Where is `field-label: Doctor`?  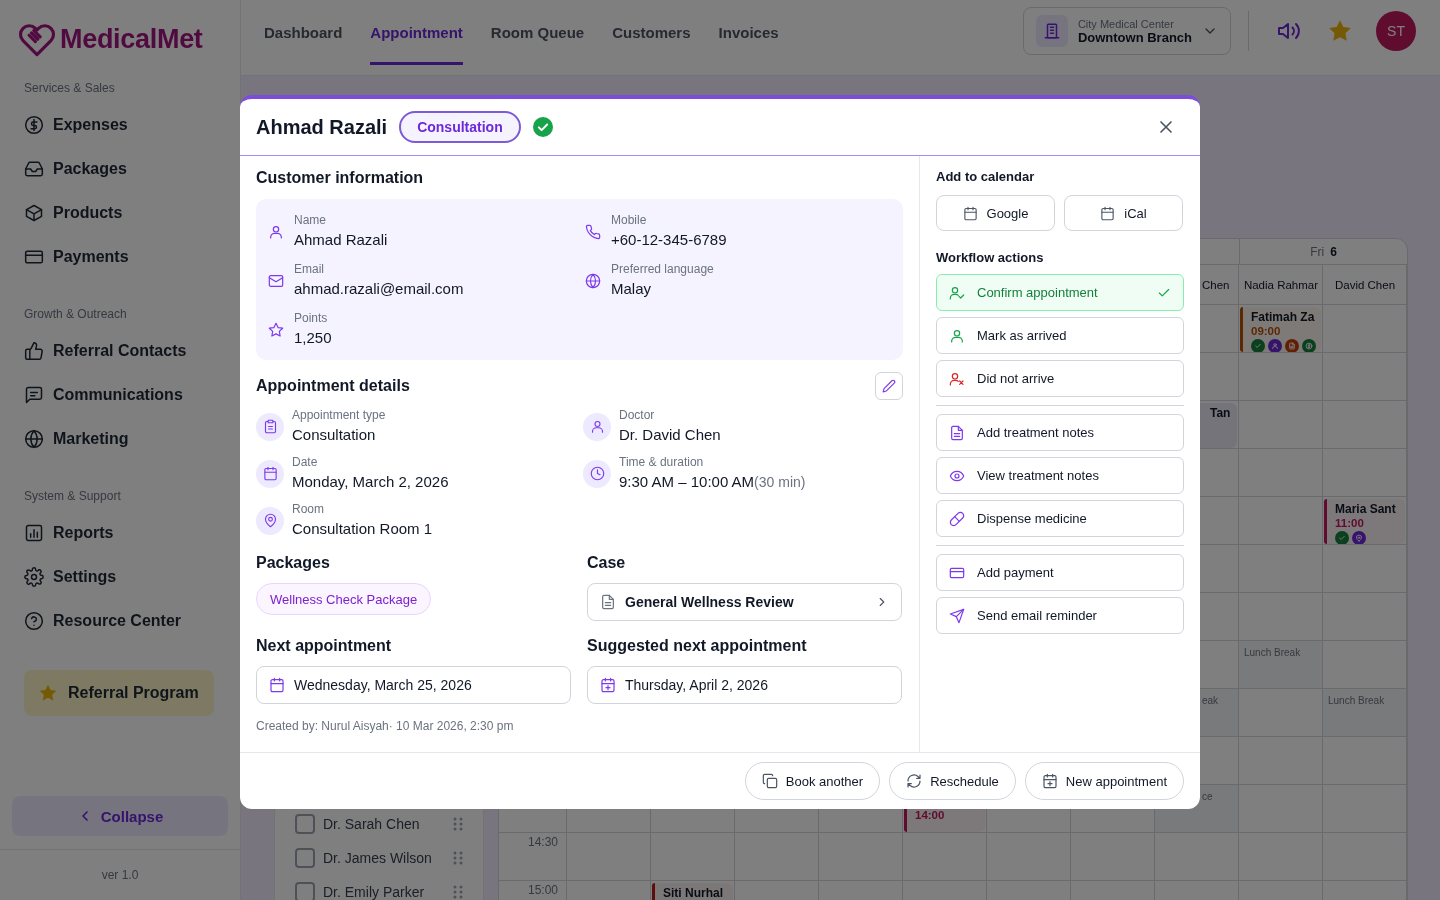
field-label: Doctor is located at coordinates (637, 415).